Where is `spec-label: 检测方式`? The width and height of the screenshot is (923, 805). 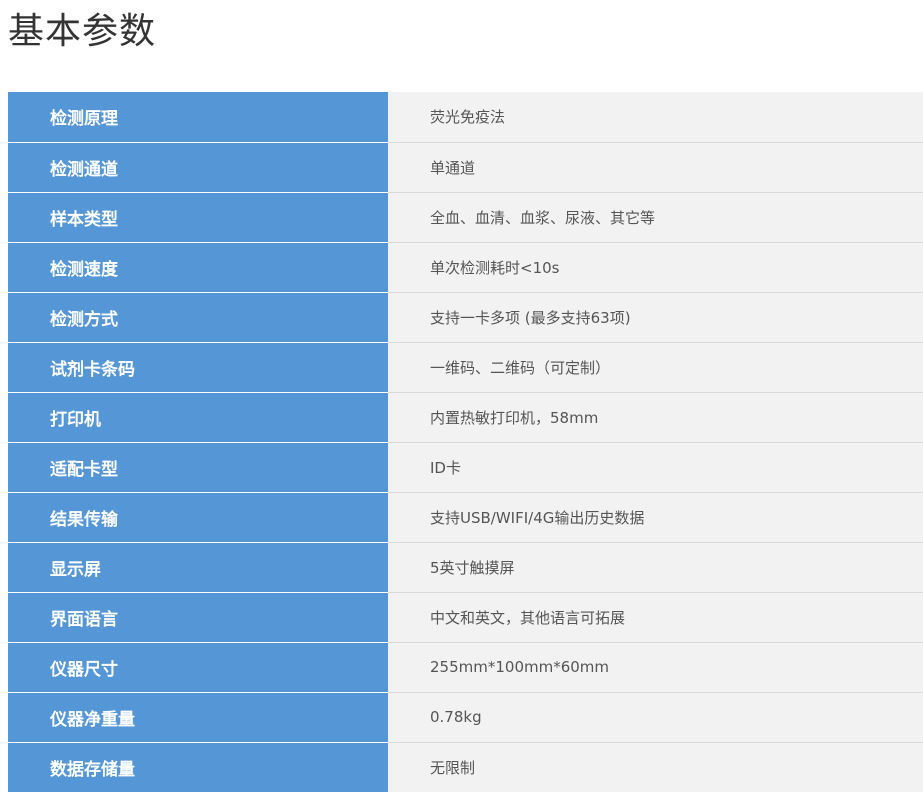 spec-label: 检测方式 is located at coordinates (198, 317).